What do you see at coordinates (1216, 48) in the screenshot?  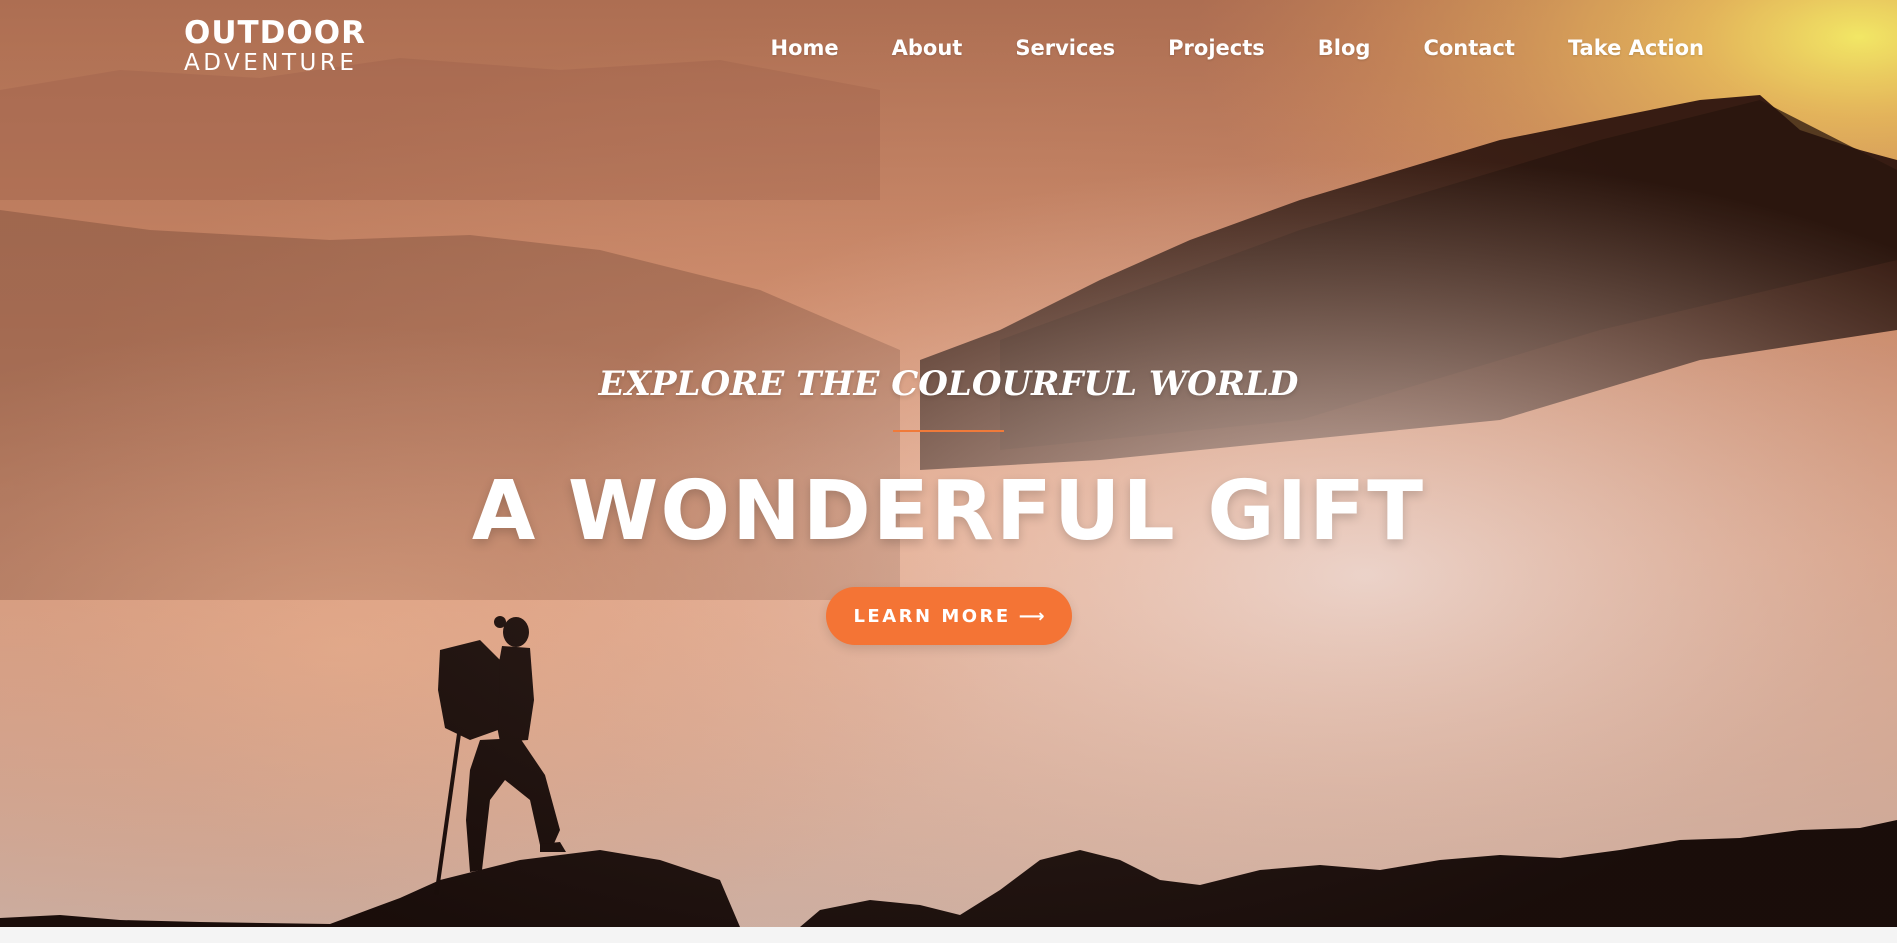 I see `nav-item-projects: Projects` at bounding box center [1216, 48].